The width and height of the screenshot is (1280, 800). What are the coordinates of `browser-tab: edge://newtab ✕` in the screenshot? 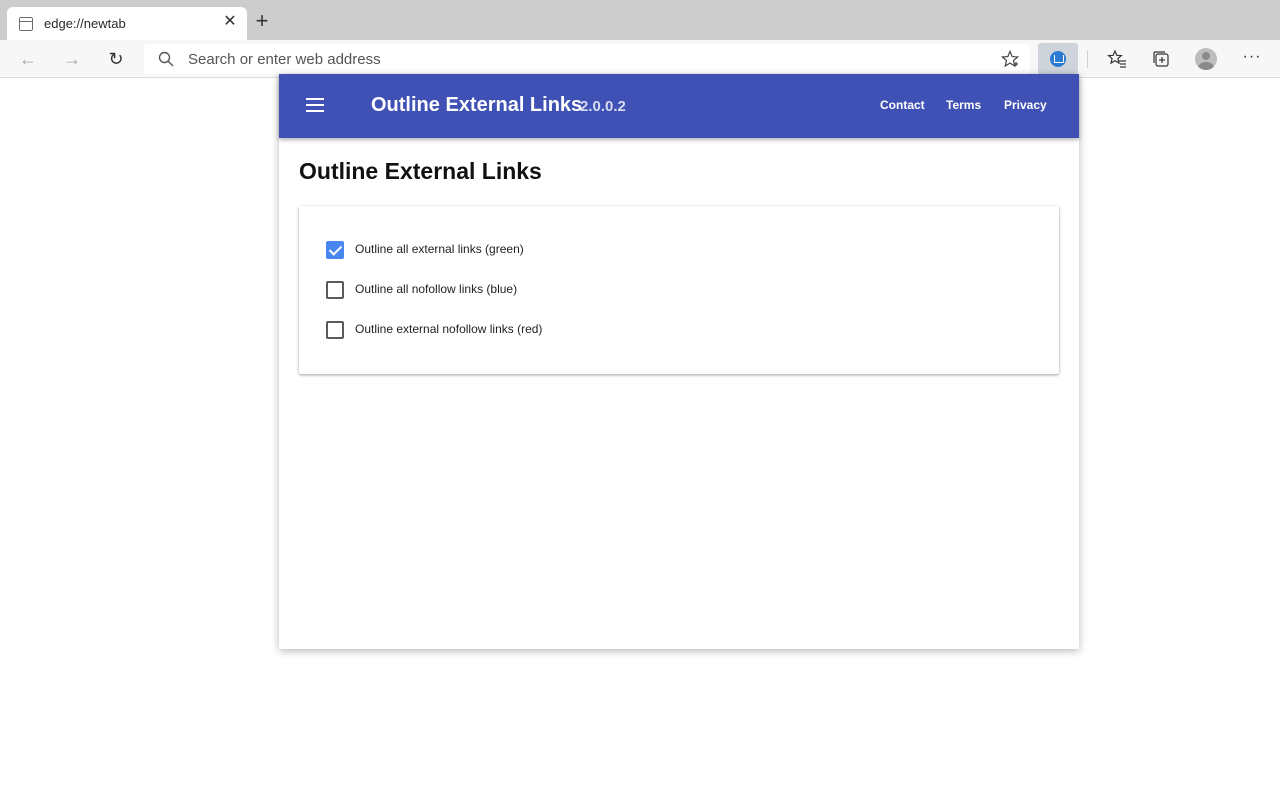 It's located at (127, 23).